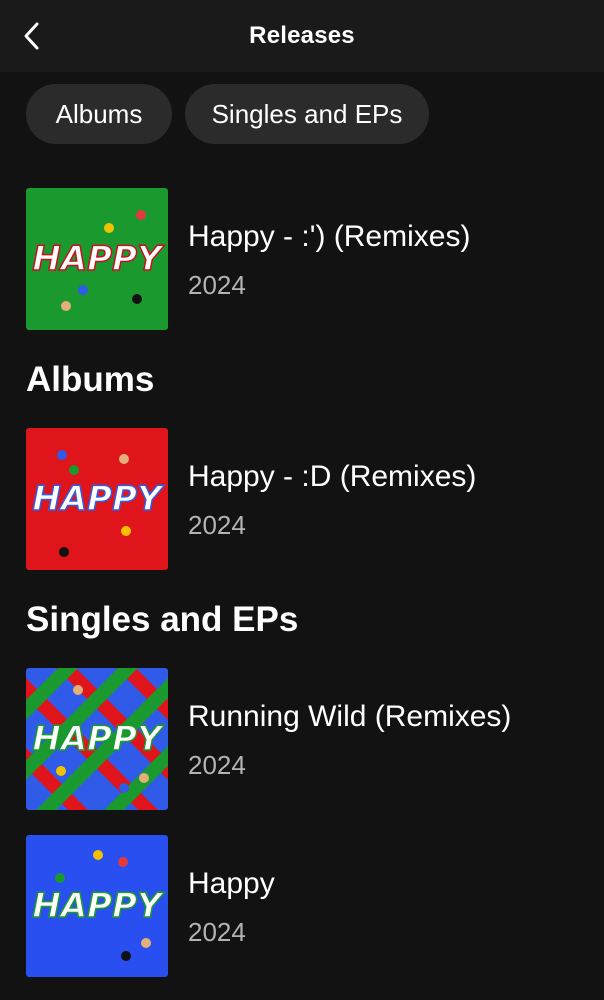 The height and width of the screenshot is (1000, 604). I want to click on release-row: HAPPY Happy - :D (Remixes) 2024, so click(306, 499).